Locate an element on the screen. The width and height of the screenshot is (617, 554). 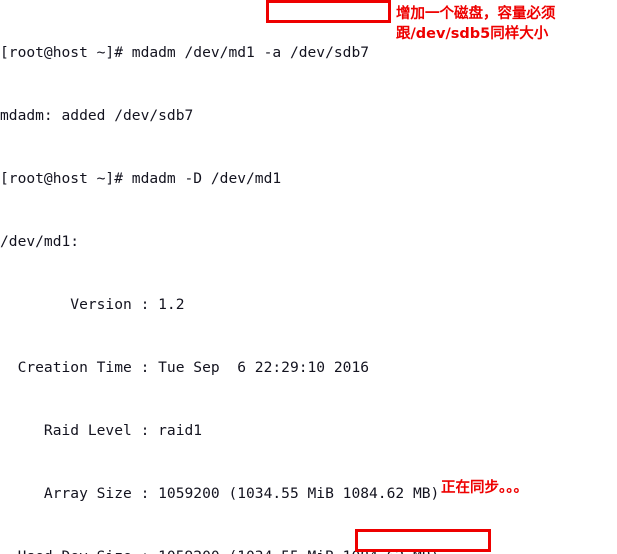
terminal-line-creation-time: Creation Time : Tue Sep 6 22:29:10 2016 is located at coordinates (185, 367).